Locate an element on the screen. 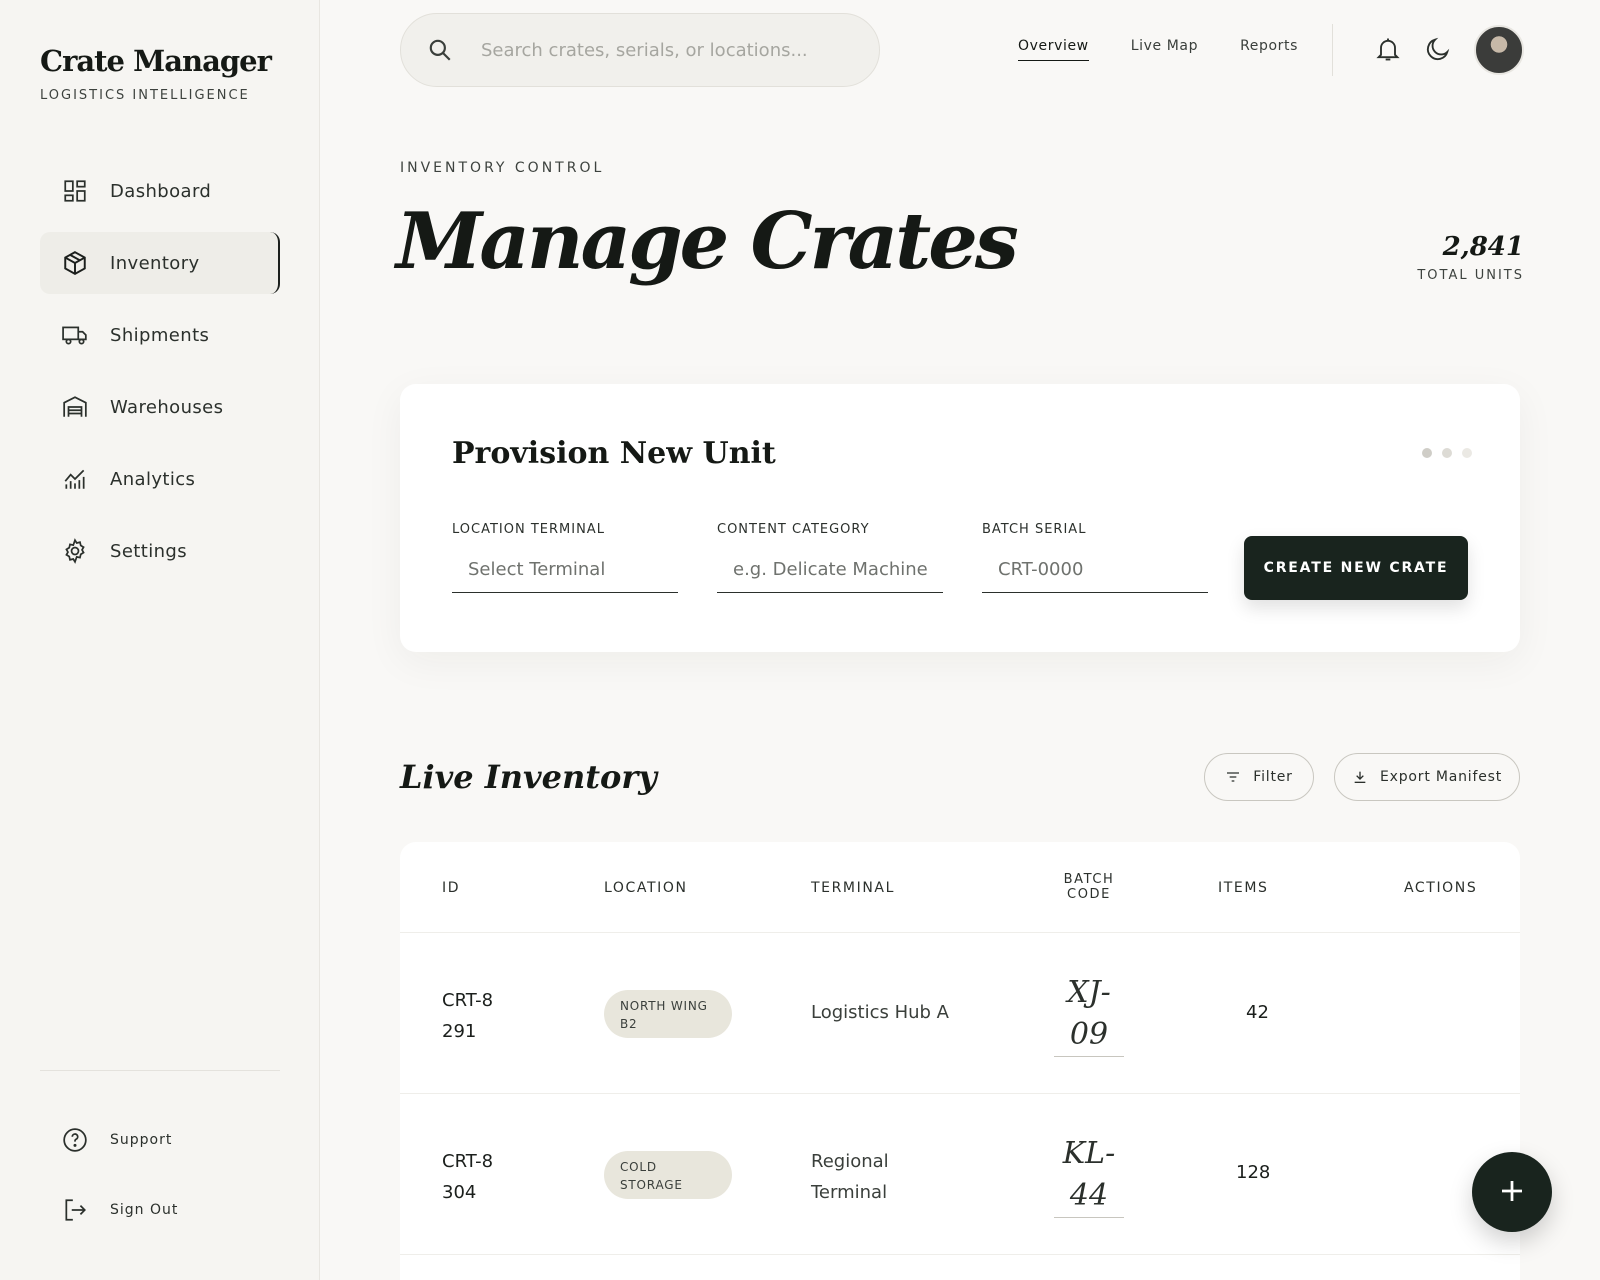 The width and height of the screenshot is (1600, 1280). column-header-actions: ACTIONS is located at coordinates (1441, 888).